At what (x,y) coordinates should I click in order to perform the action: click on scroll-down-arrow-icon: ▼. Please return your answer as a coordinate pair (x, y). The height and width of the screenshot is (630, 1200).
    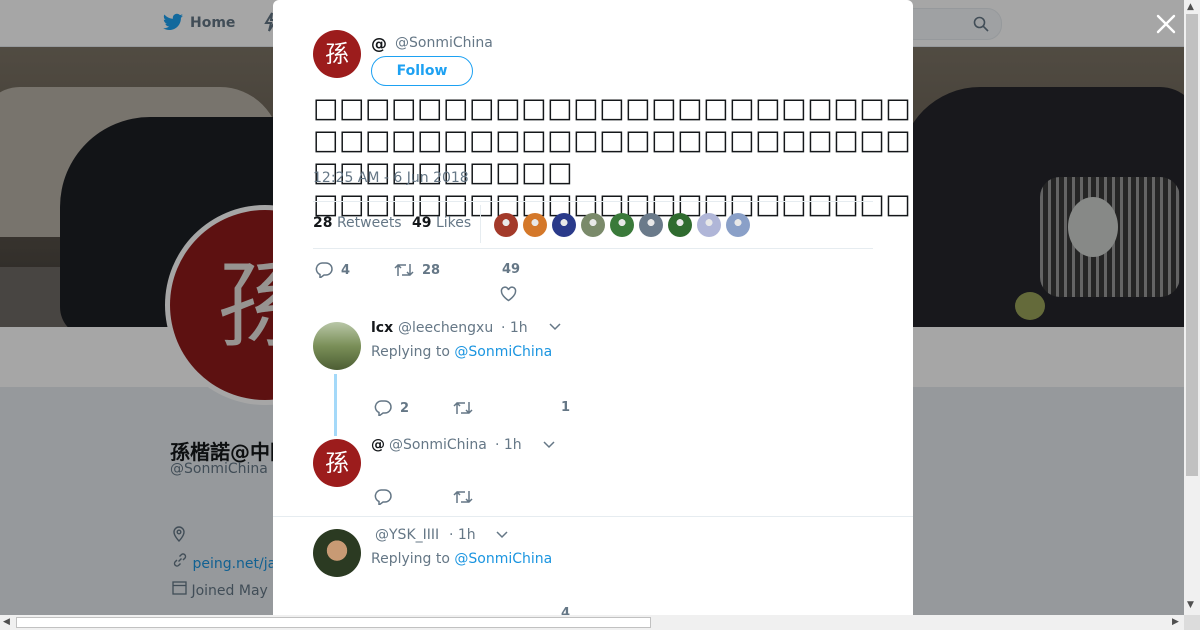
    Looking at the image, I should click on (1190, 605).